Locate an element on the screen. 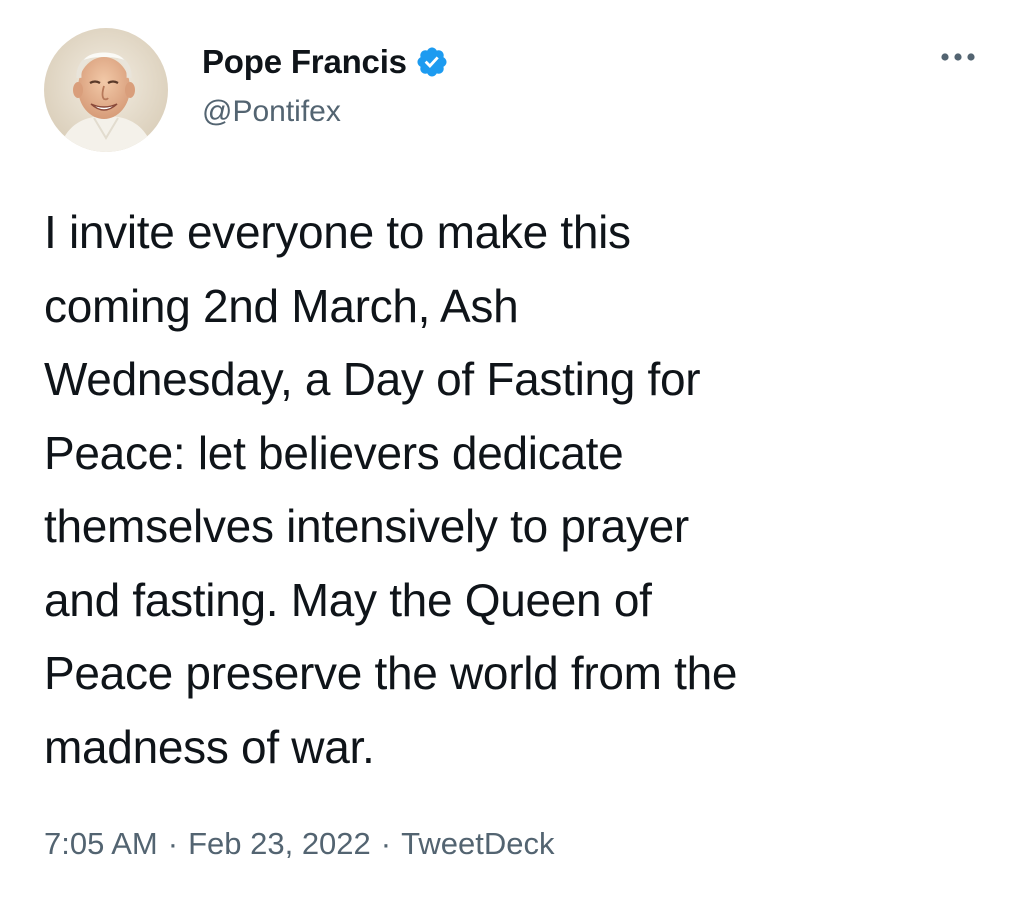  tweet-source-link: TweetDeck is located at coordinates (477, 844).